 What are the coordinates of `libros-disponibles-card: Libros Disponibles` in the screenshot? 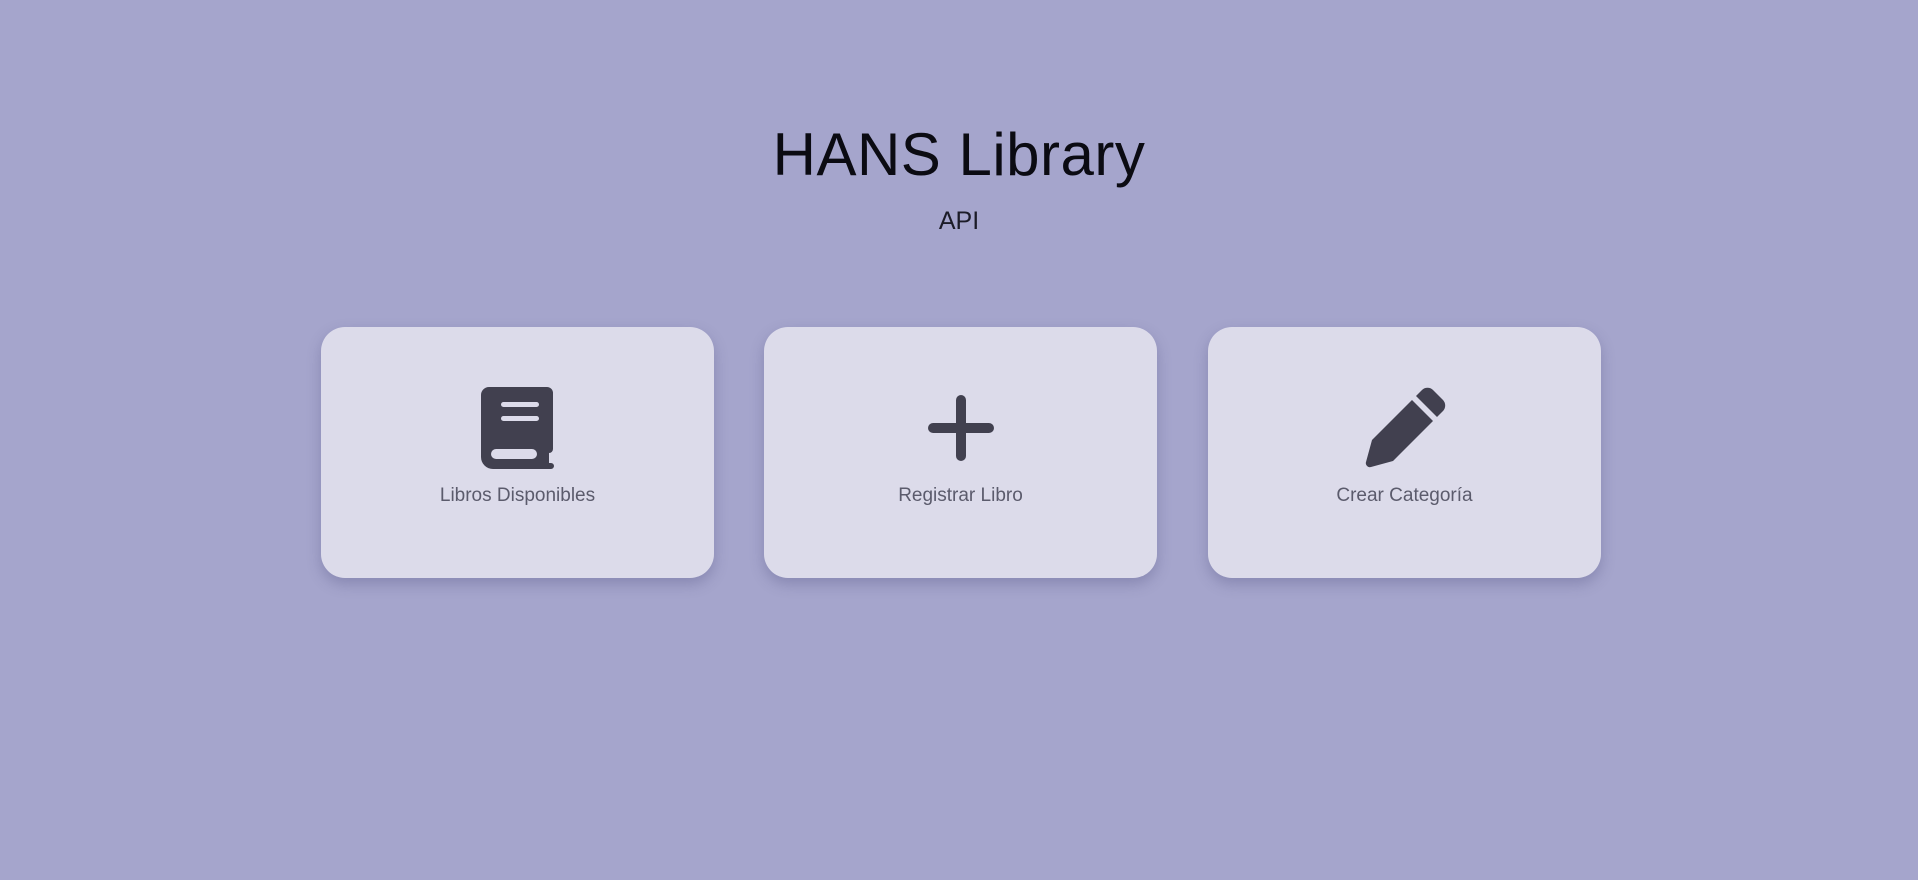 It's located at (517, 452).